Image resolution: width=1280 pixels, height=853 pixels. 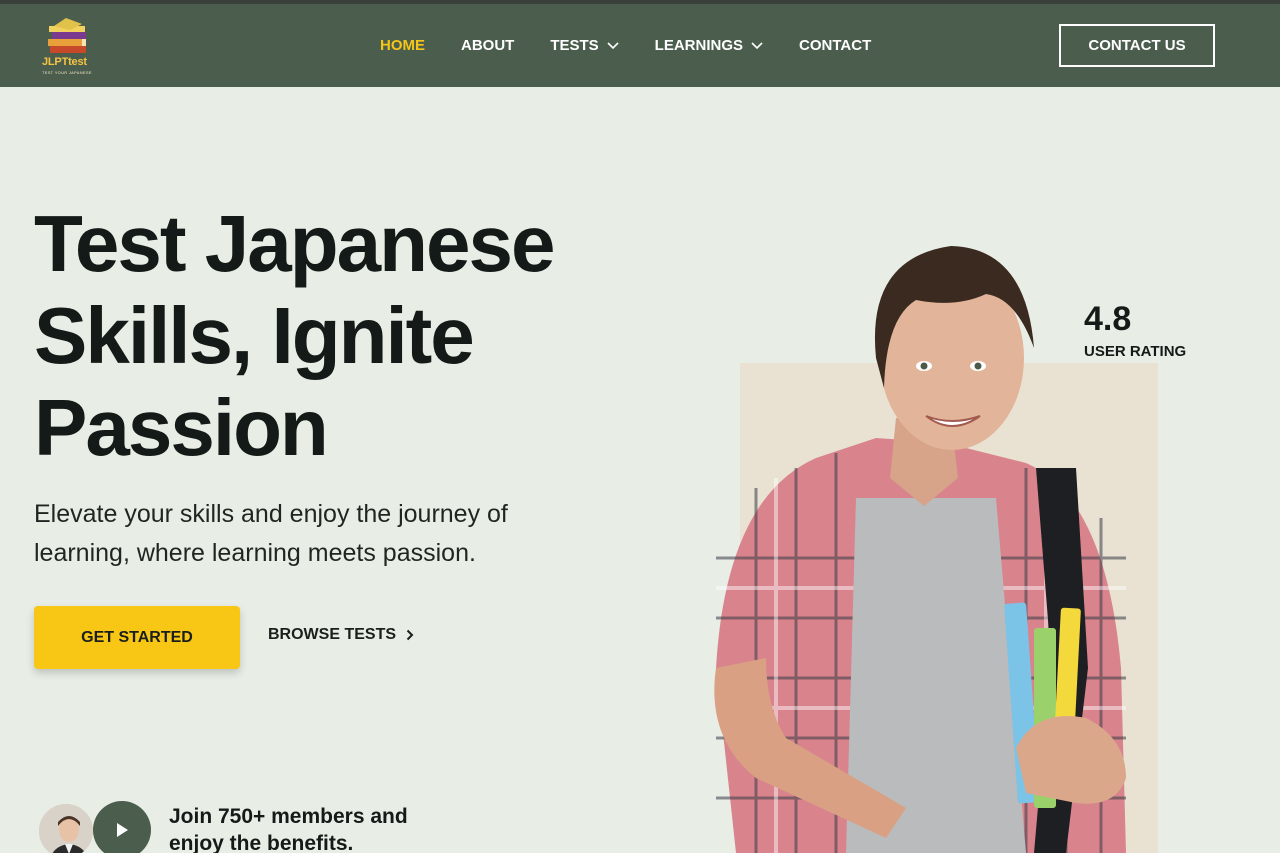 I want to click on hero-title-line: Test Japanese, so click(x=294, y=243).